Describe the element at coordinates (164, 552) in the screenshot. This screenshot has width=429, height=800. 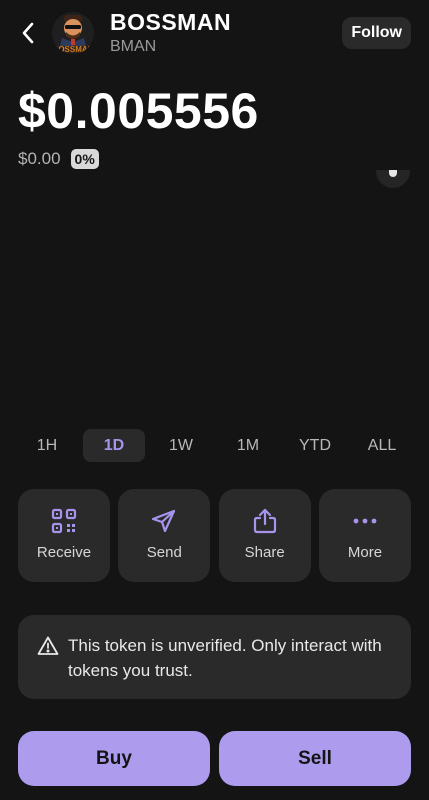
I see `send-label: Send` at that location.